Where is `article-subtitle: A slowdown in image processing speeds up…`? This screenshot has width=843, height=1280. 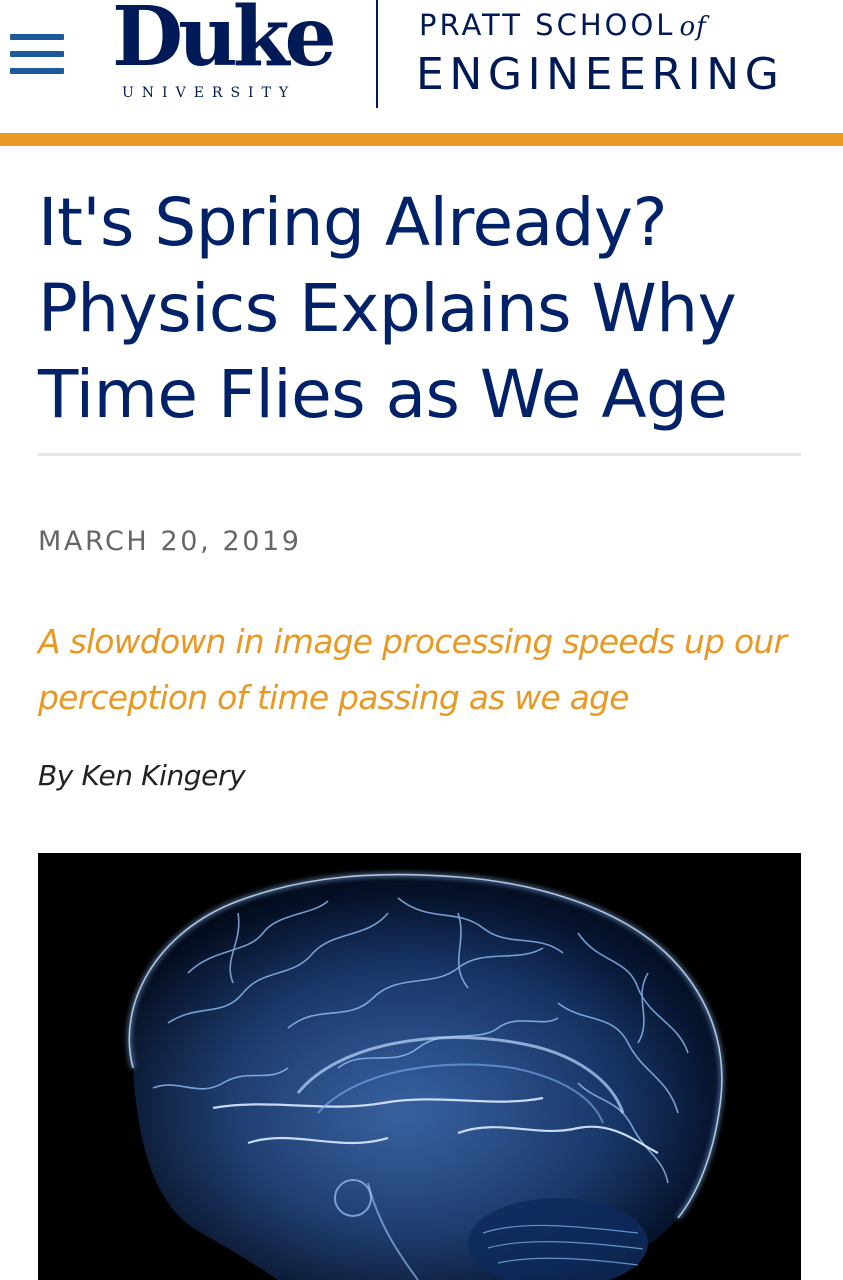
article-subtitle: A slowdown in image processing speeds up… is located at coordinates (412, 669).